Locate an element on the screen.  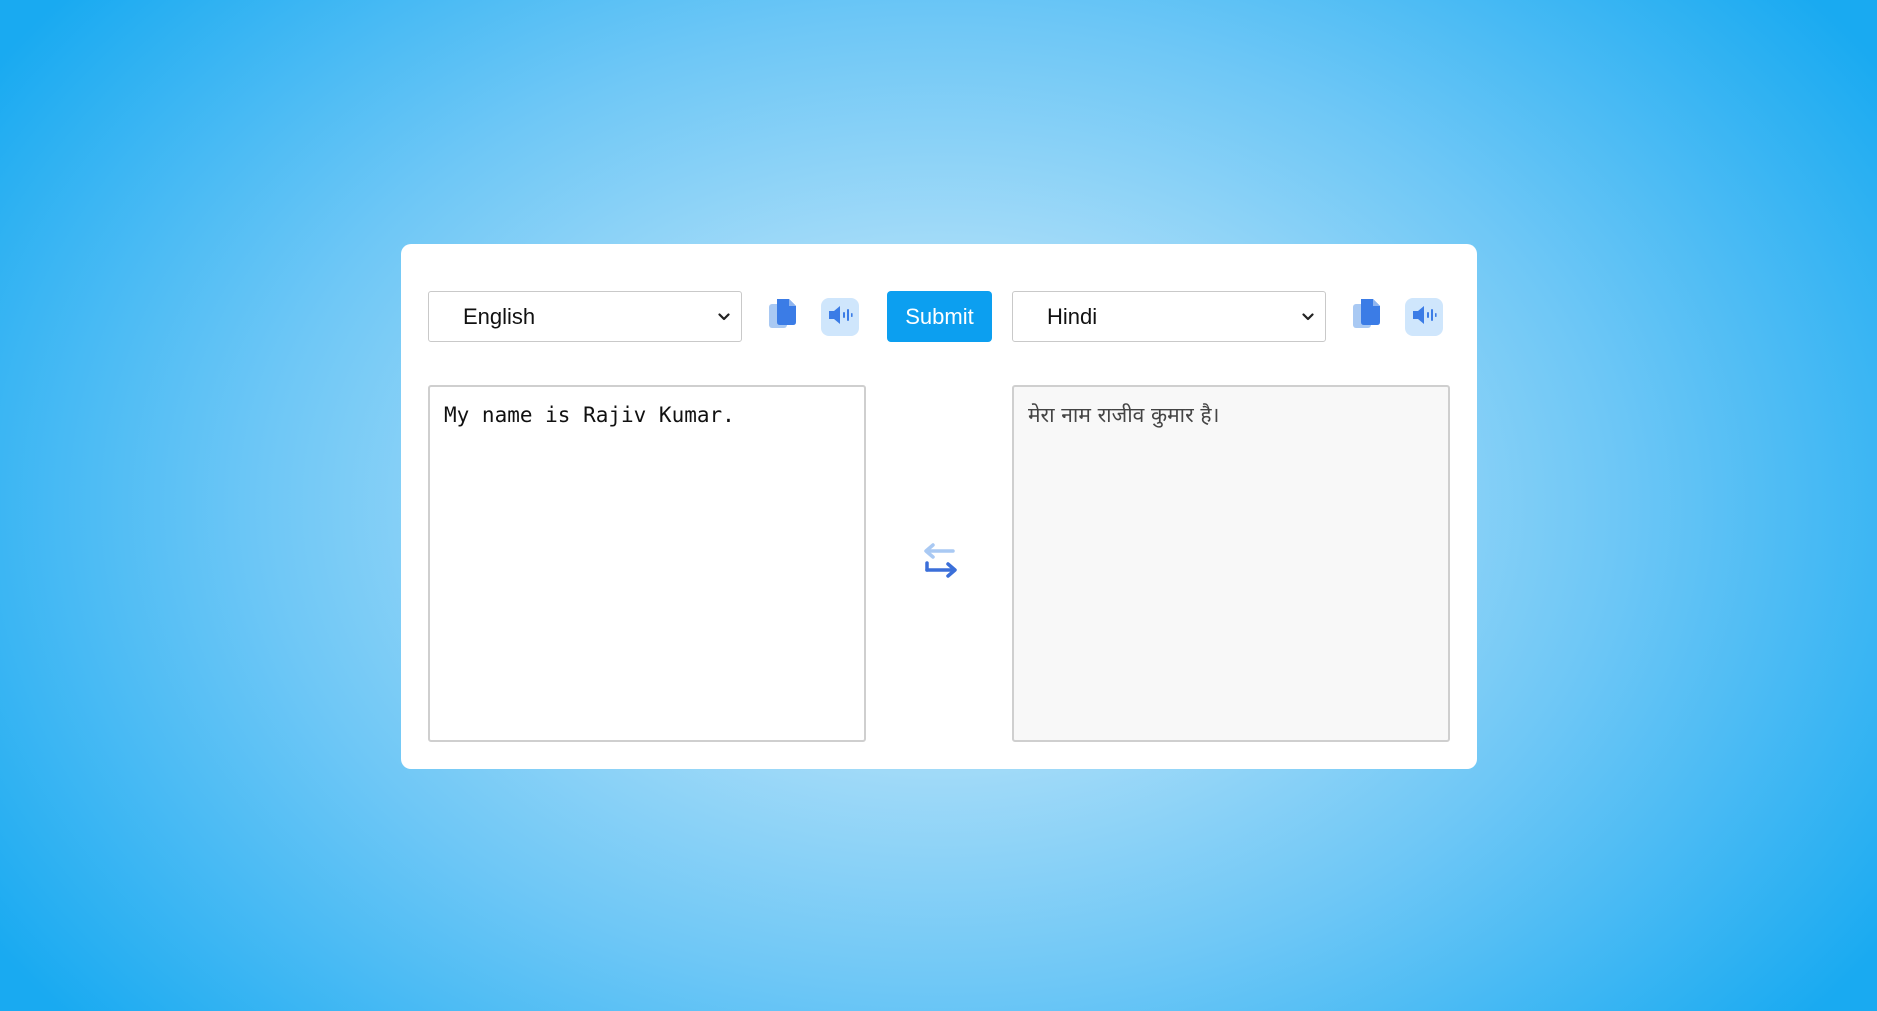
source-language-label: English is located at coordinates (499, 316).